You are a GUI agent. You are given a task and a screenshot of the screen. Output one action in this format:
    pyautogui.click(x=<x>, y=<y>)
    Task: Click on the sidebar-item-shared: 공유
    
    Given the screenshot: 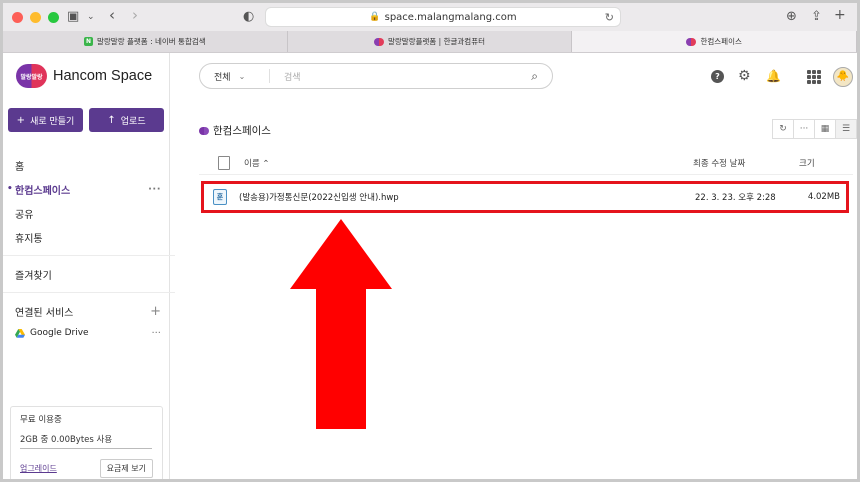 What is the action you would take?
    pyautogui.click(x=89, y=213)
    